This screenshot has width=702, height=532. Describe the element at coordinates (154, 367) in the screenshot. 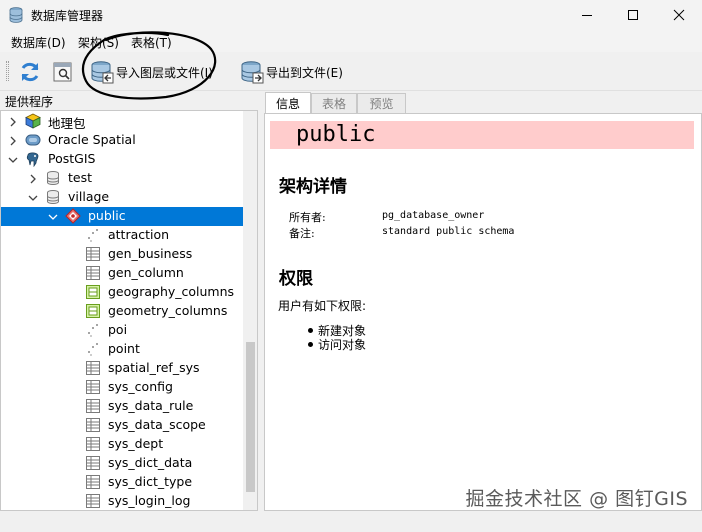

I see `tree-item-label: spatial_ref_sys` at that location.